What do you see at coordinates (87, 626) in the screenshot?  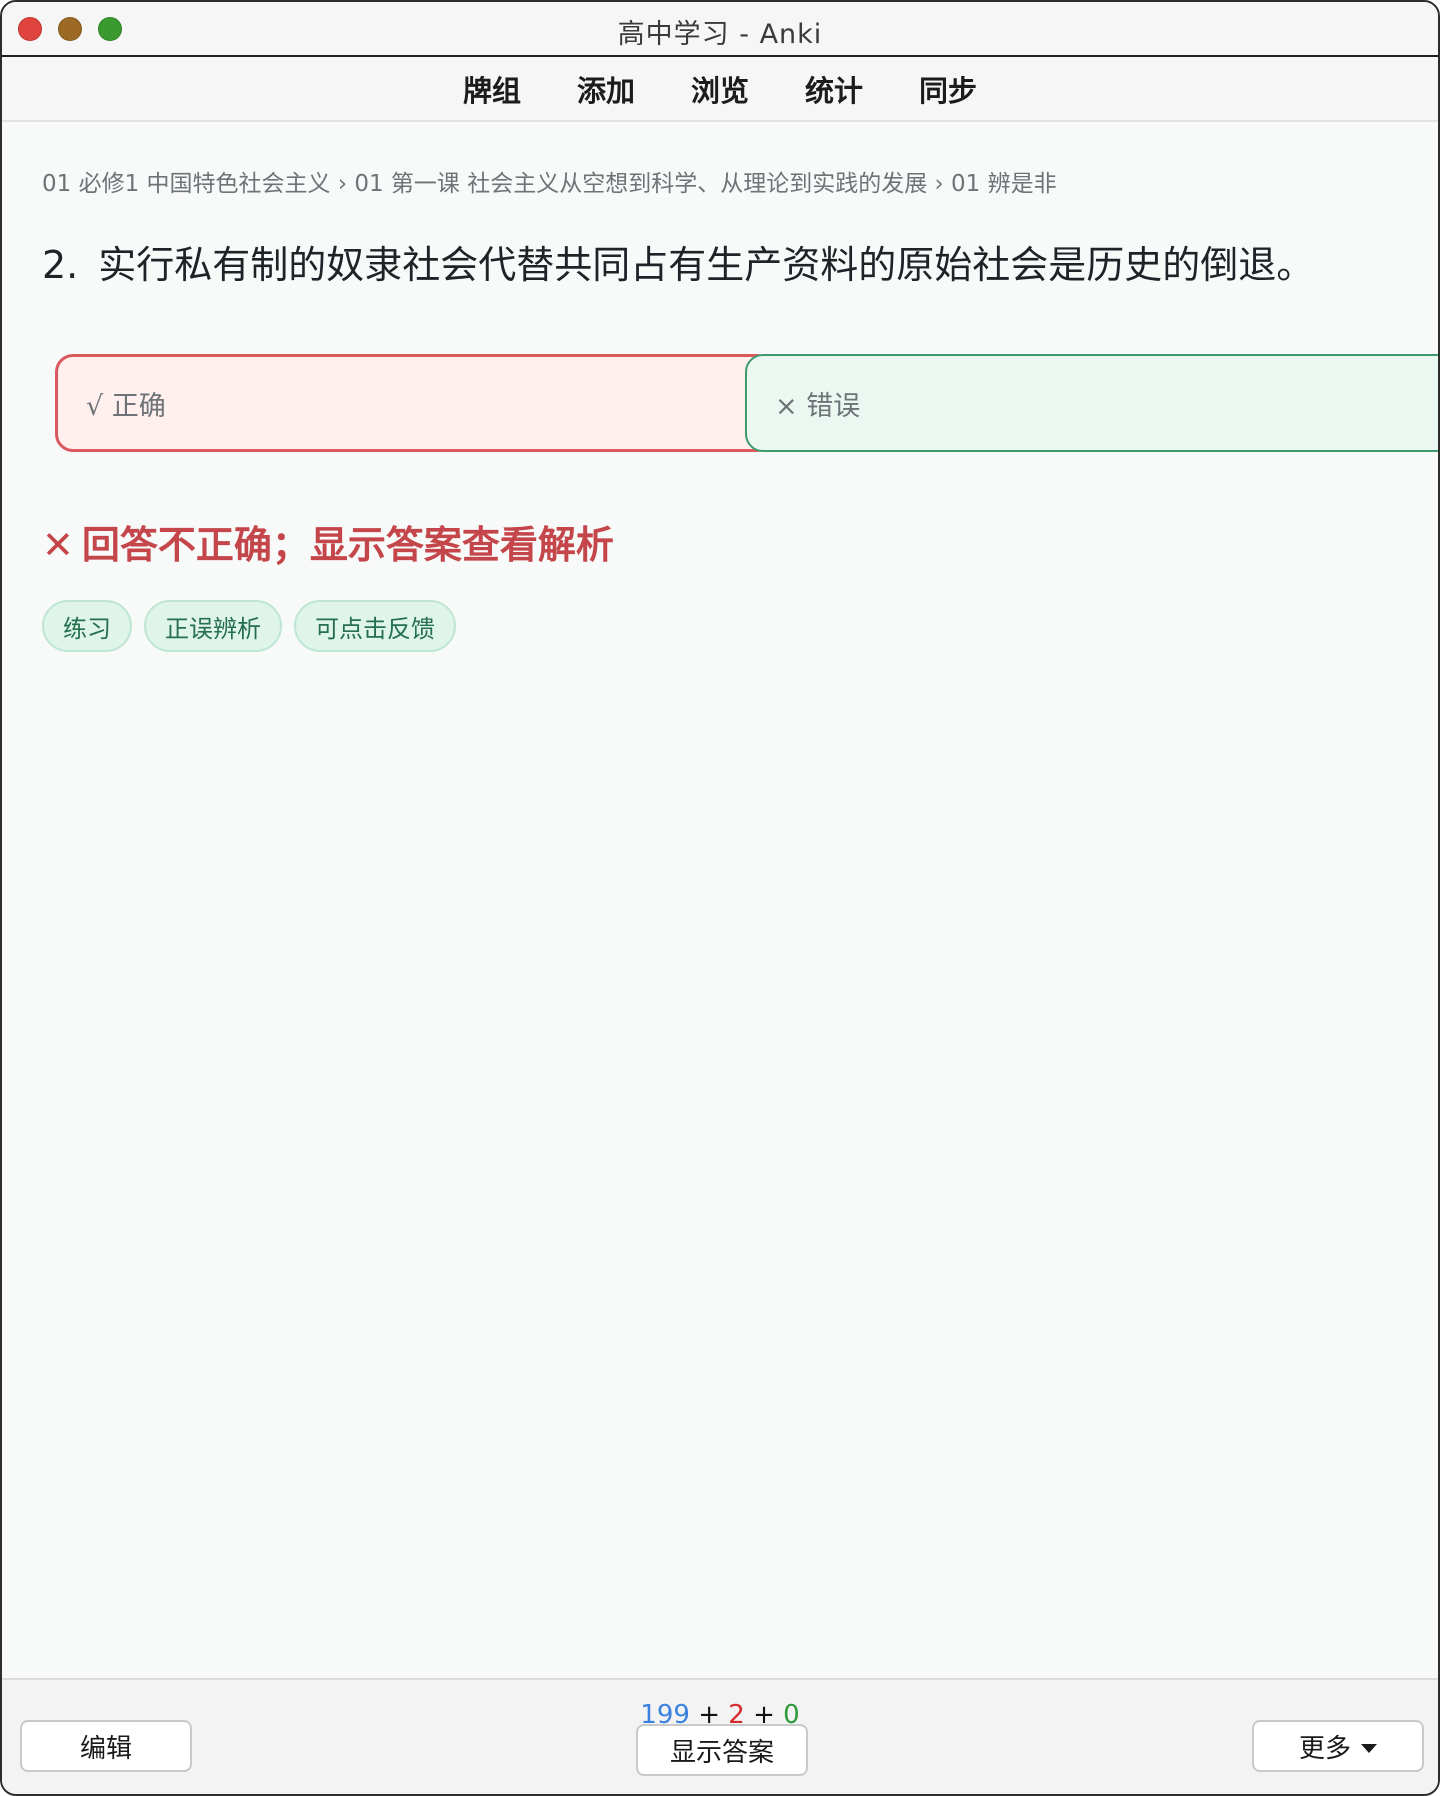 I see `tag-practice: 练习` at bounding box center [87, 626].